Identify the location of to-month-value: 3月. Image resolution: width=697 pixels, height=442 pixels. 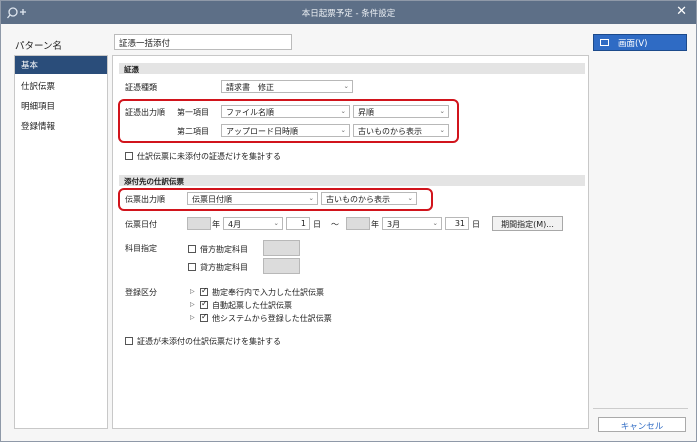
(394, 224).